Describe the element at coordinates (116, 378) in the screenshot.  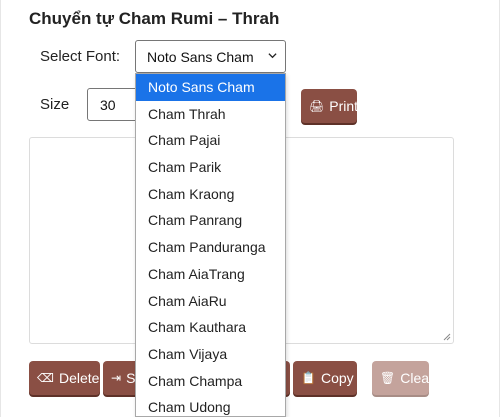
I see `arrow-to-right-icon: ⇥` at that location.